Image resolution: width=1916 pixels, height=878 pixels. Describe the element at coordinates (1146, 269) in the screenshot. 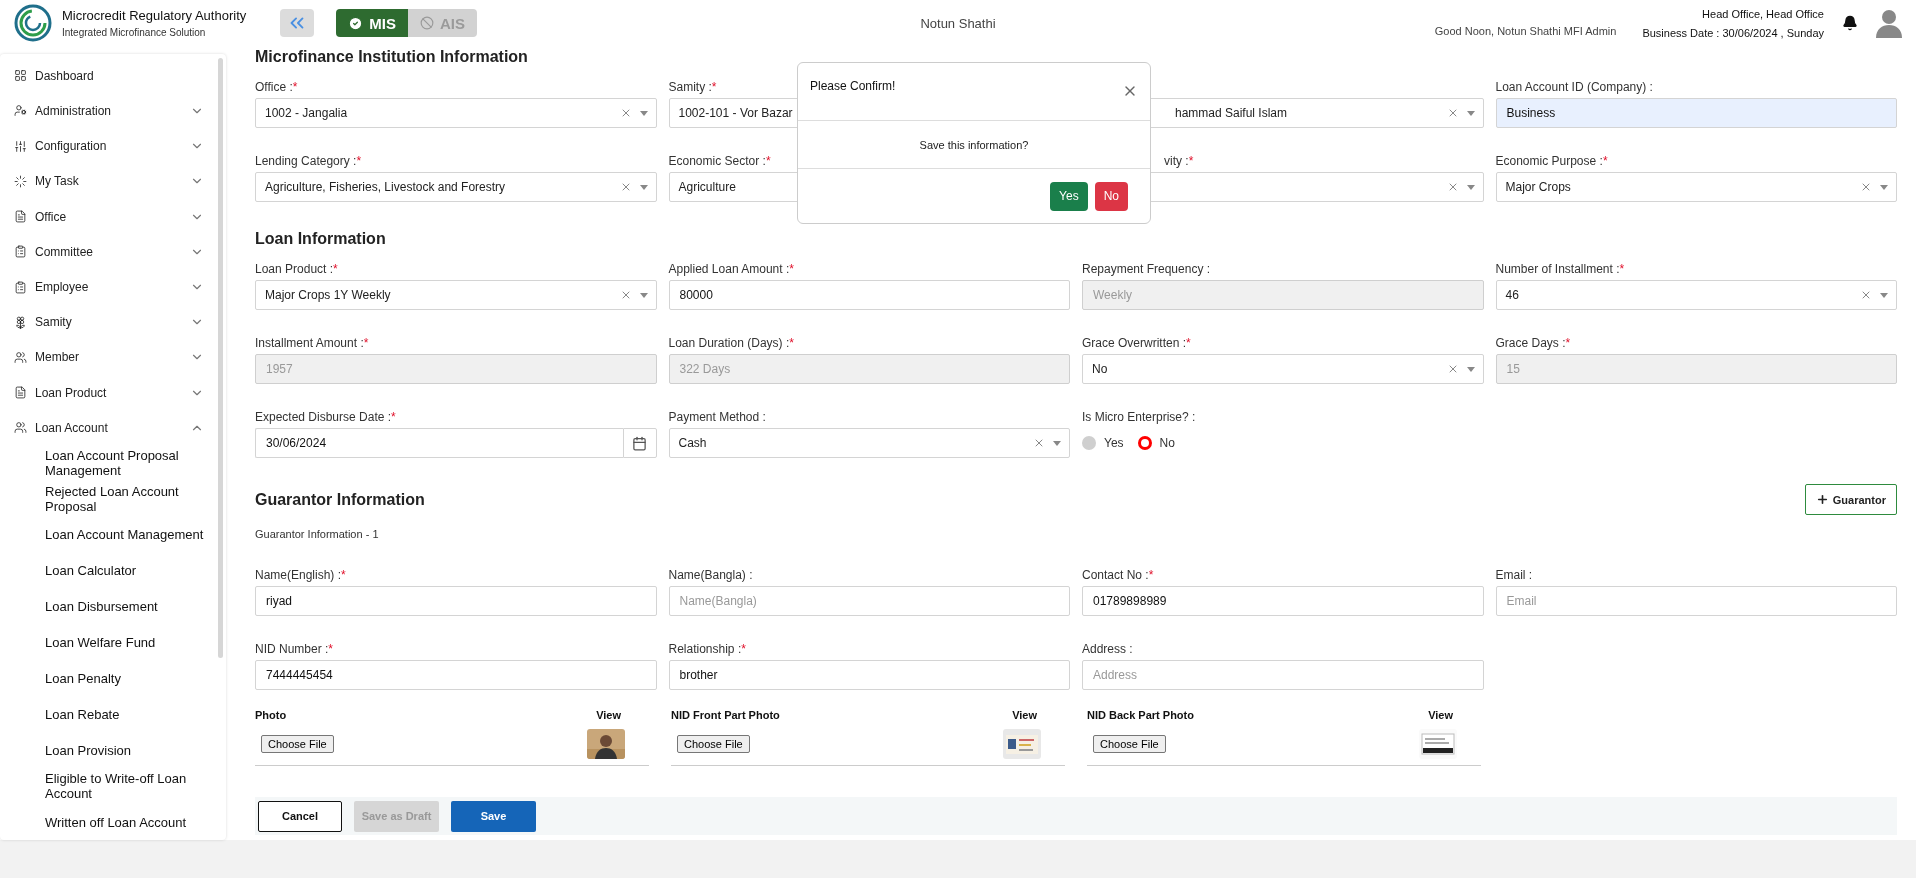

I see `field-label: Repayment Frequency :` at that location.